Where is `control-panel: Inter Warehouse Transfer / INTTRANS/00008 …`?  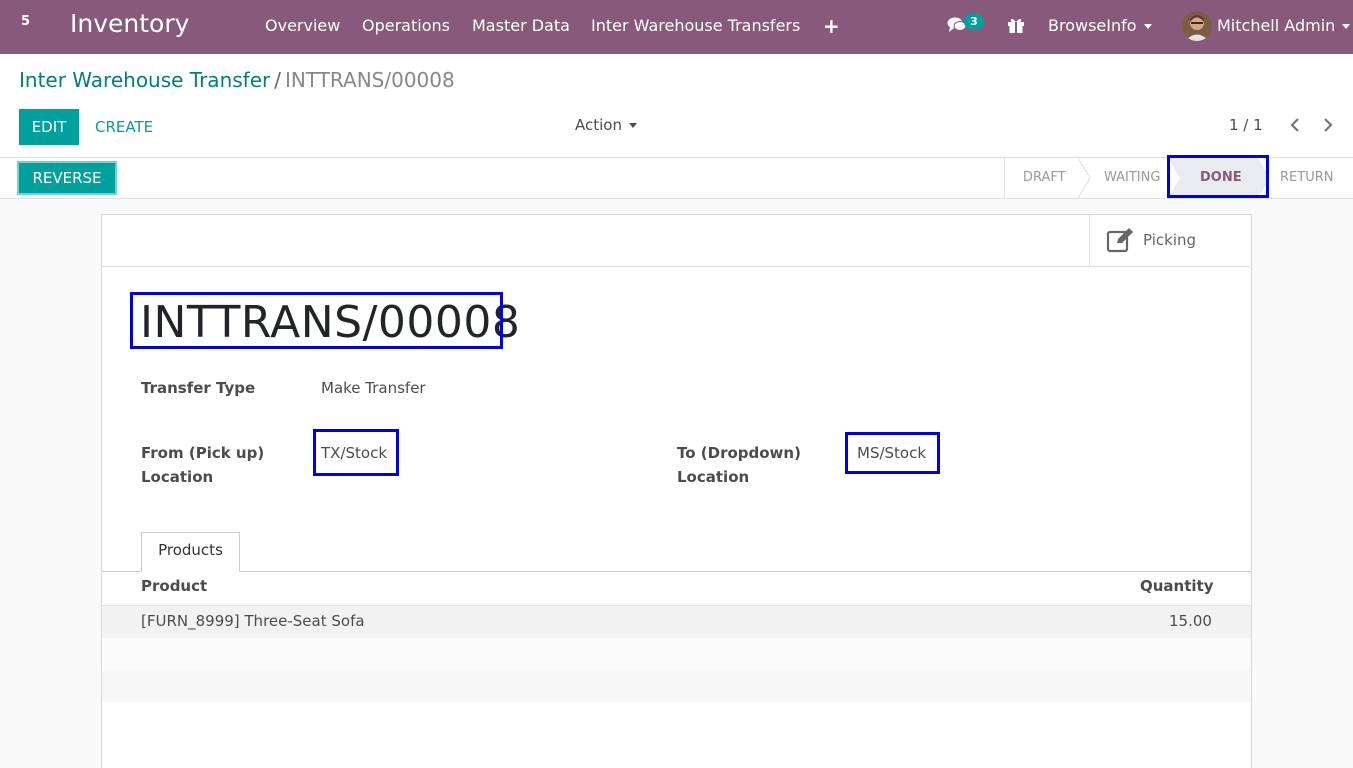 control-panel: Inter Warehouse Transfer / INTTRANS/00008 … is located at coordinates (676, 106).